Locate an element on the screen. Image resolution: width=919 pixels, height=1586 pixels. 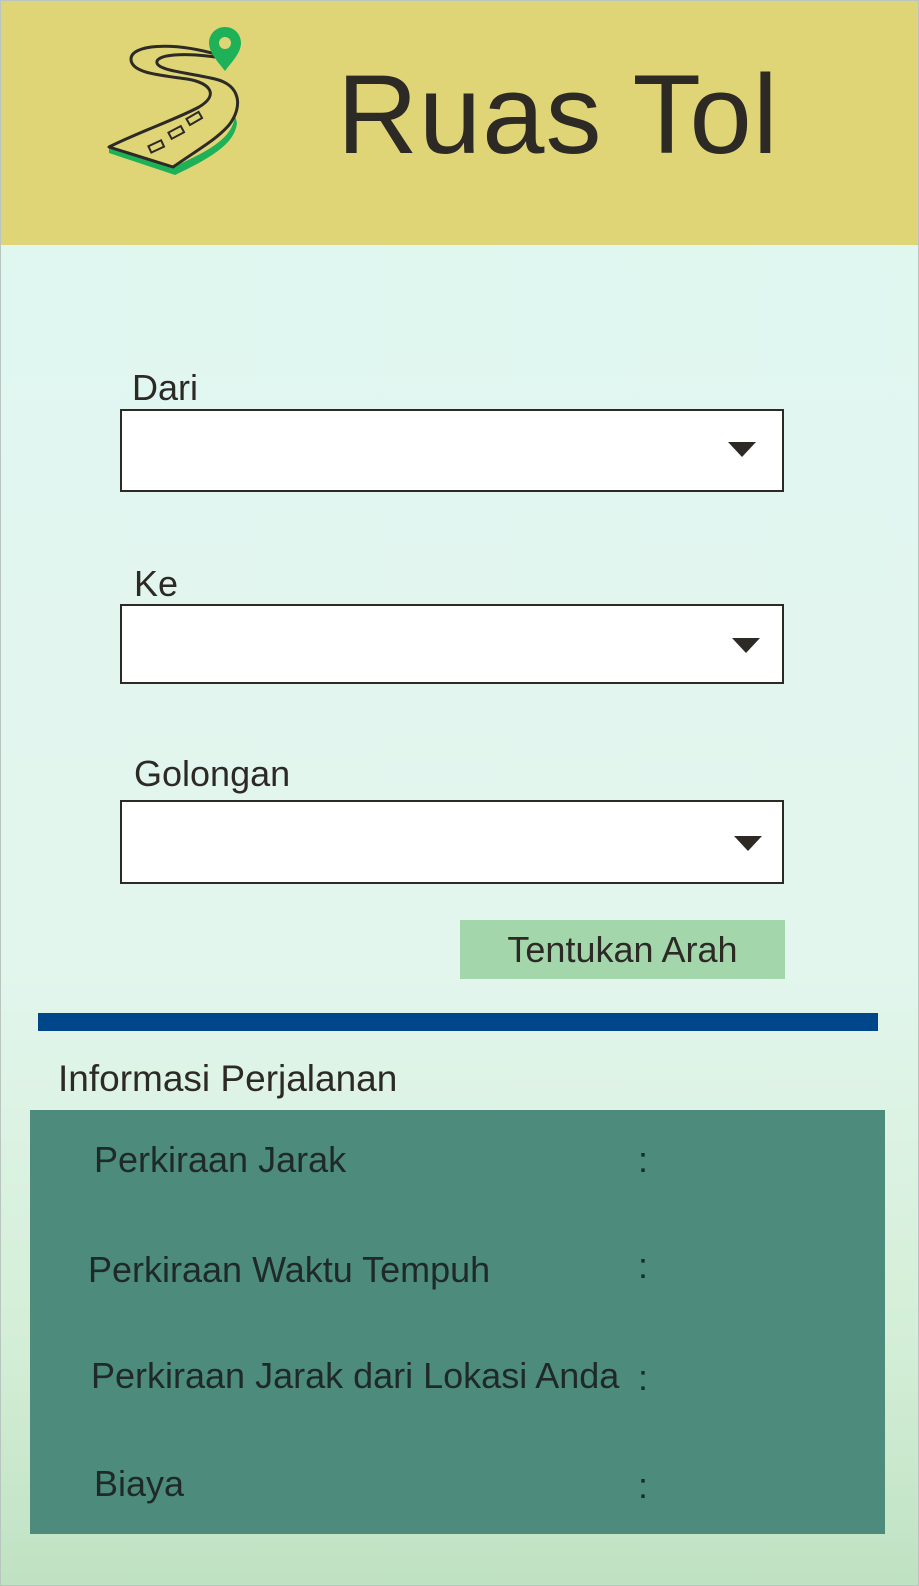
trip-info-title: Informasi Perjalanan is located at coordinates (228, 1078).